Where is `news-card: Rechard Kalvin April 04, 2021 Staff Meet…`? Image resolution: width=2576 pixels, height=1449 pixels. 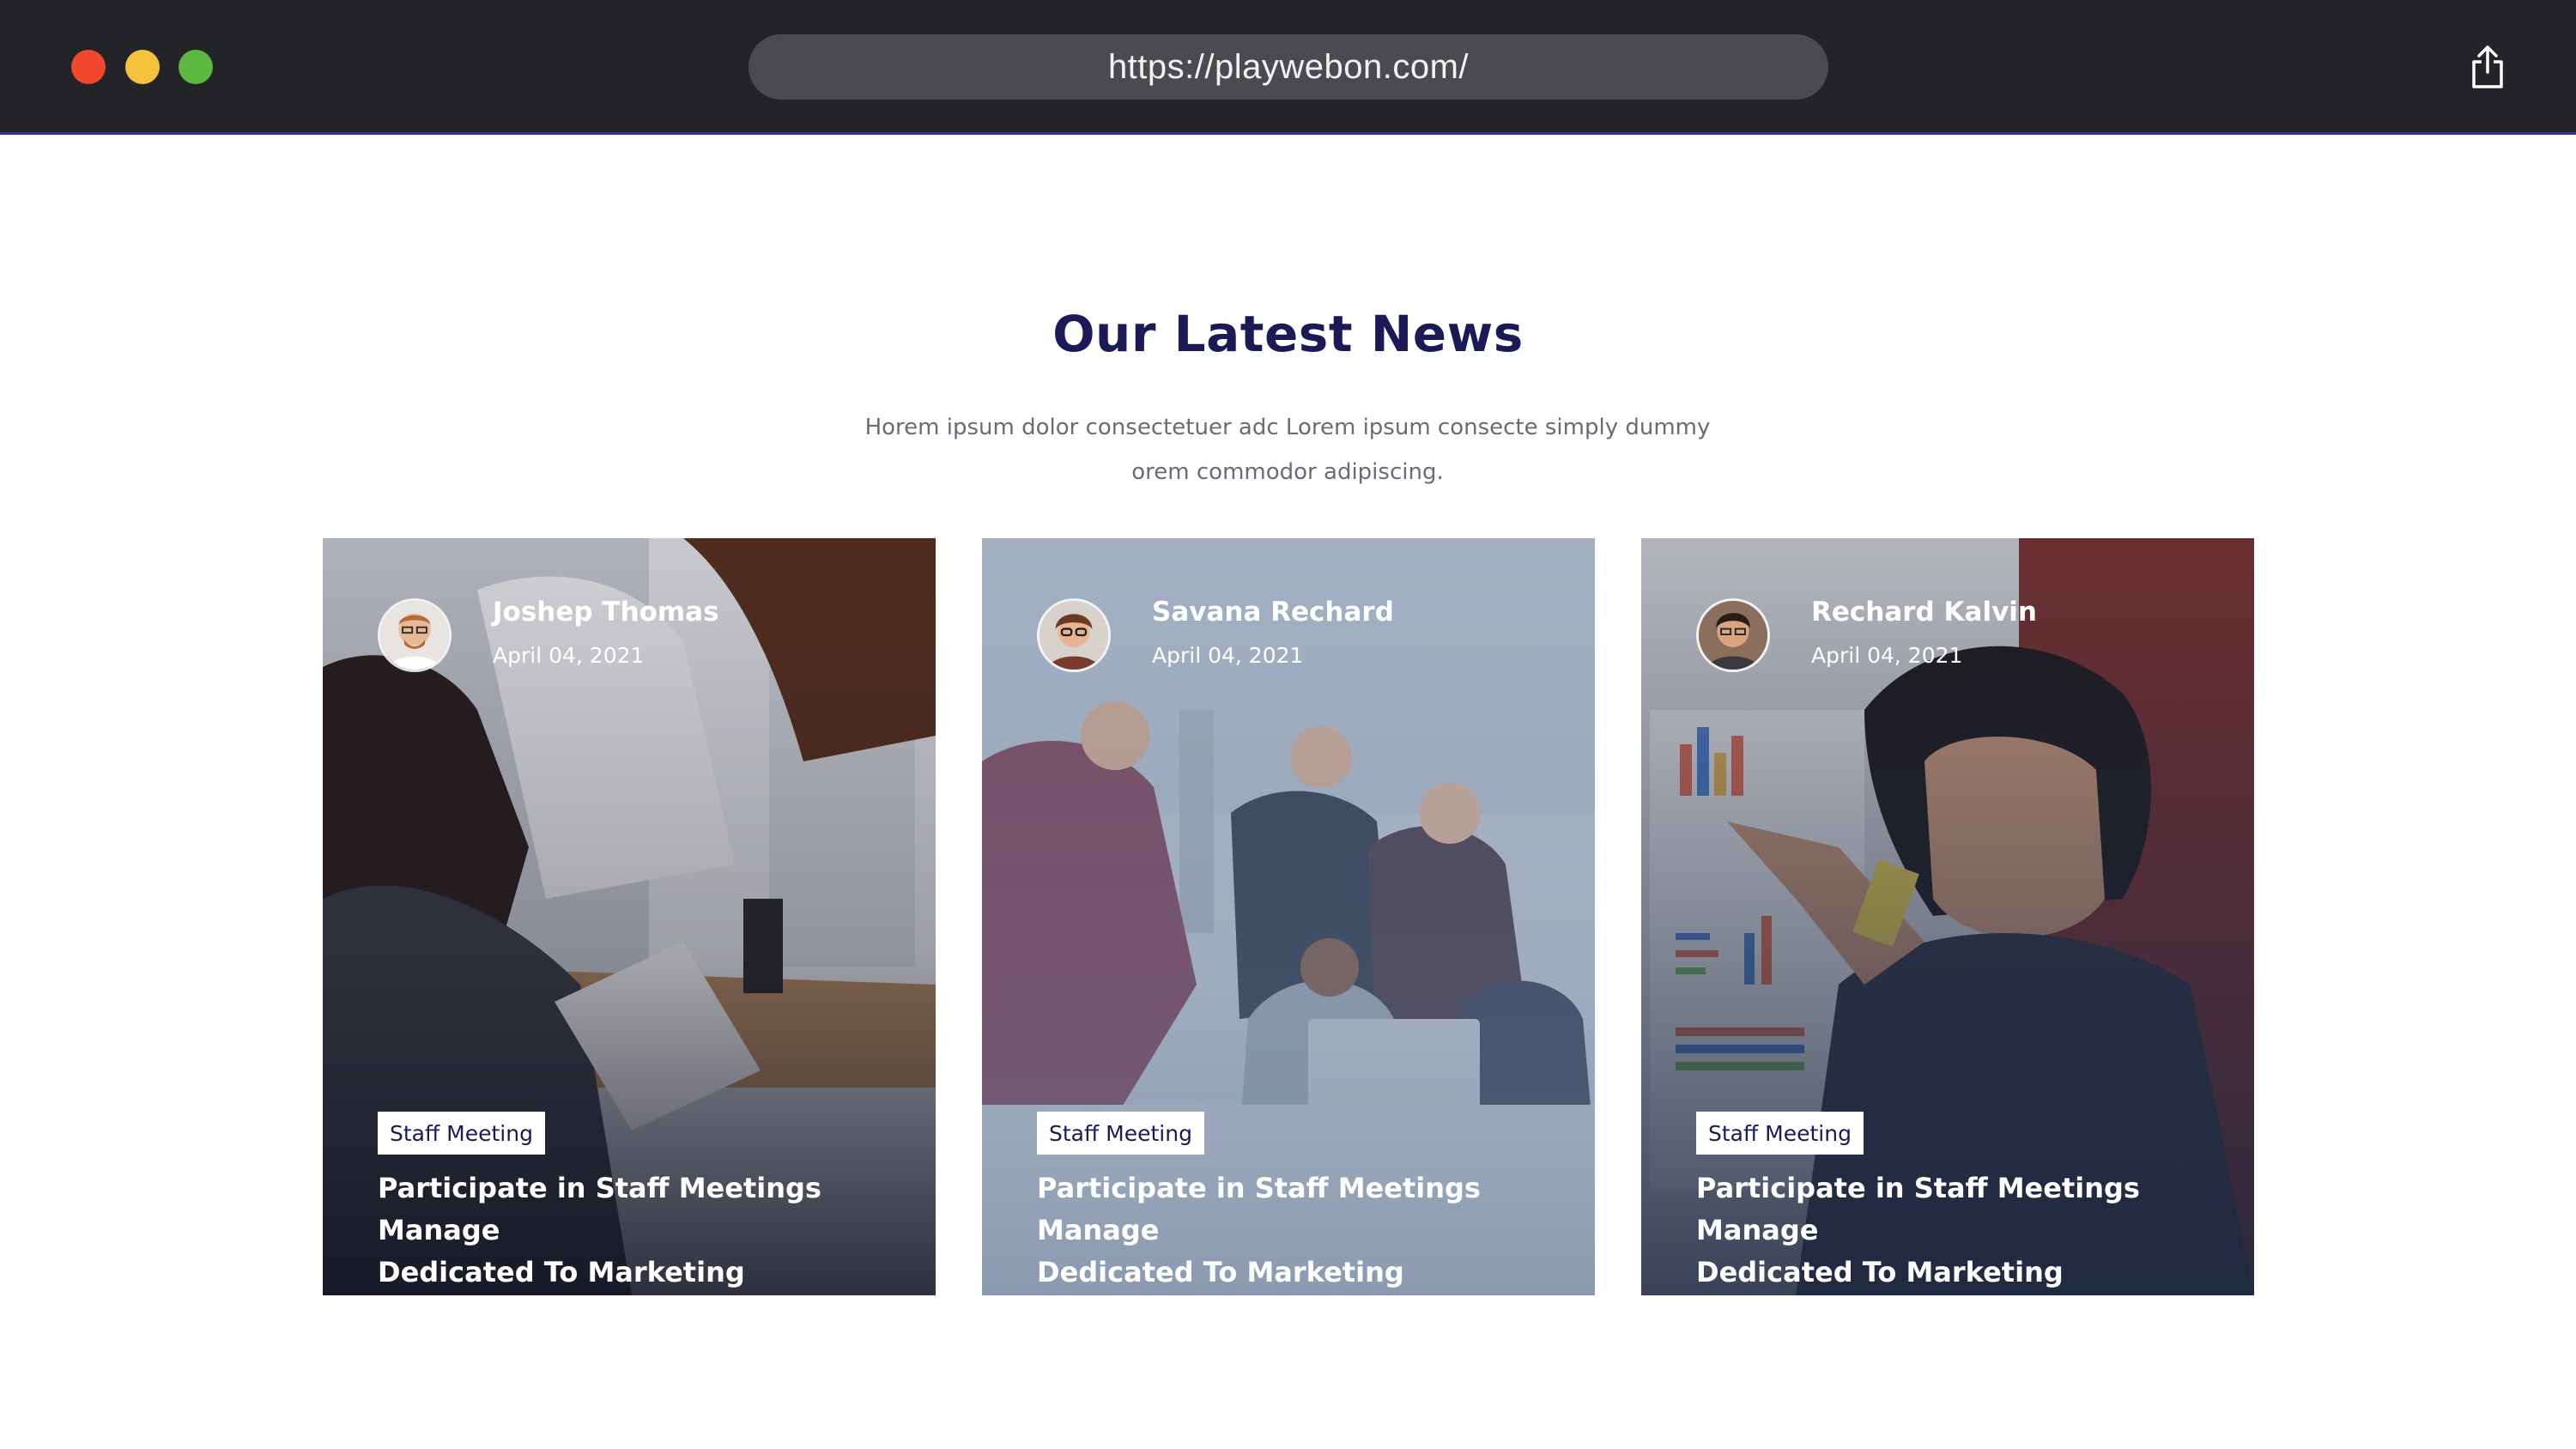
news-card: Rechard Kalvin April 04, 2021 Staff Meet… is located at coordinates (1947, 916).